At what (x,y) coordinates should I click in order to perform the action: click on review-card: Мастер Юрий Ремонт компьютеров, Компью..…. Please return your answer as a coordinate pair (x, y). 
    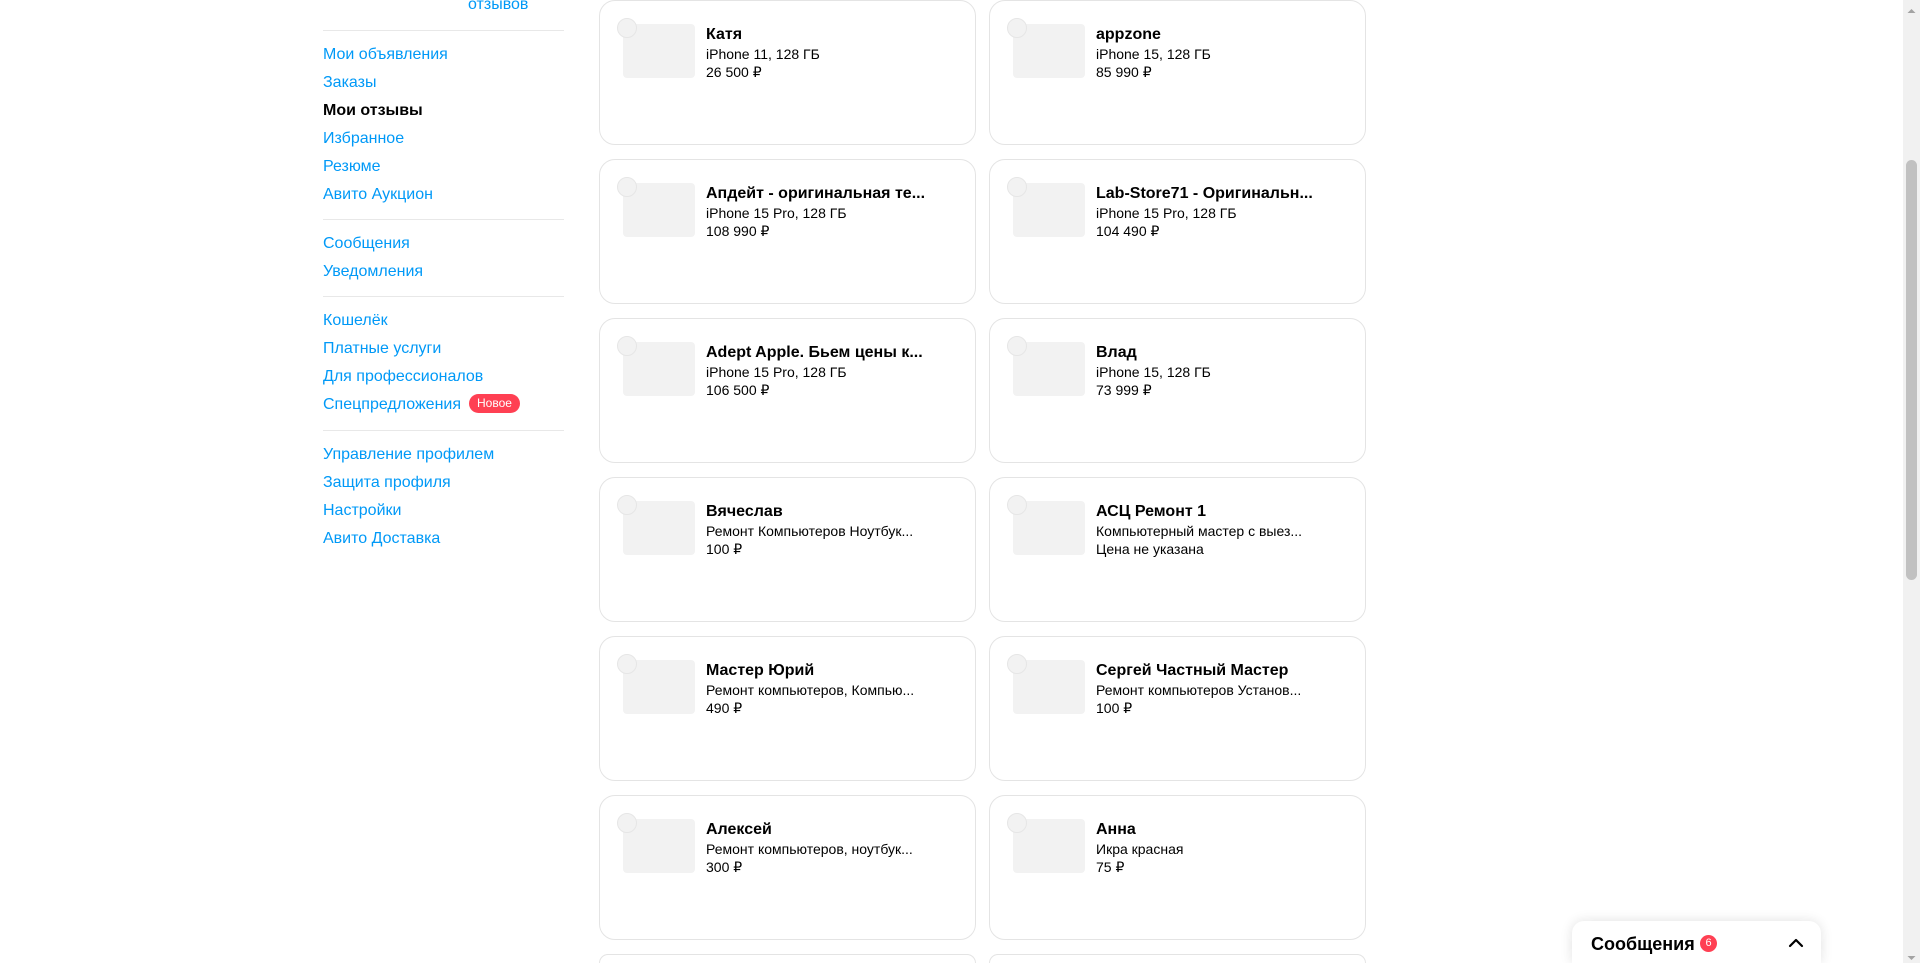
    Looking at the image, I should click on (787, 708).